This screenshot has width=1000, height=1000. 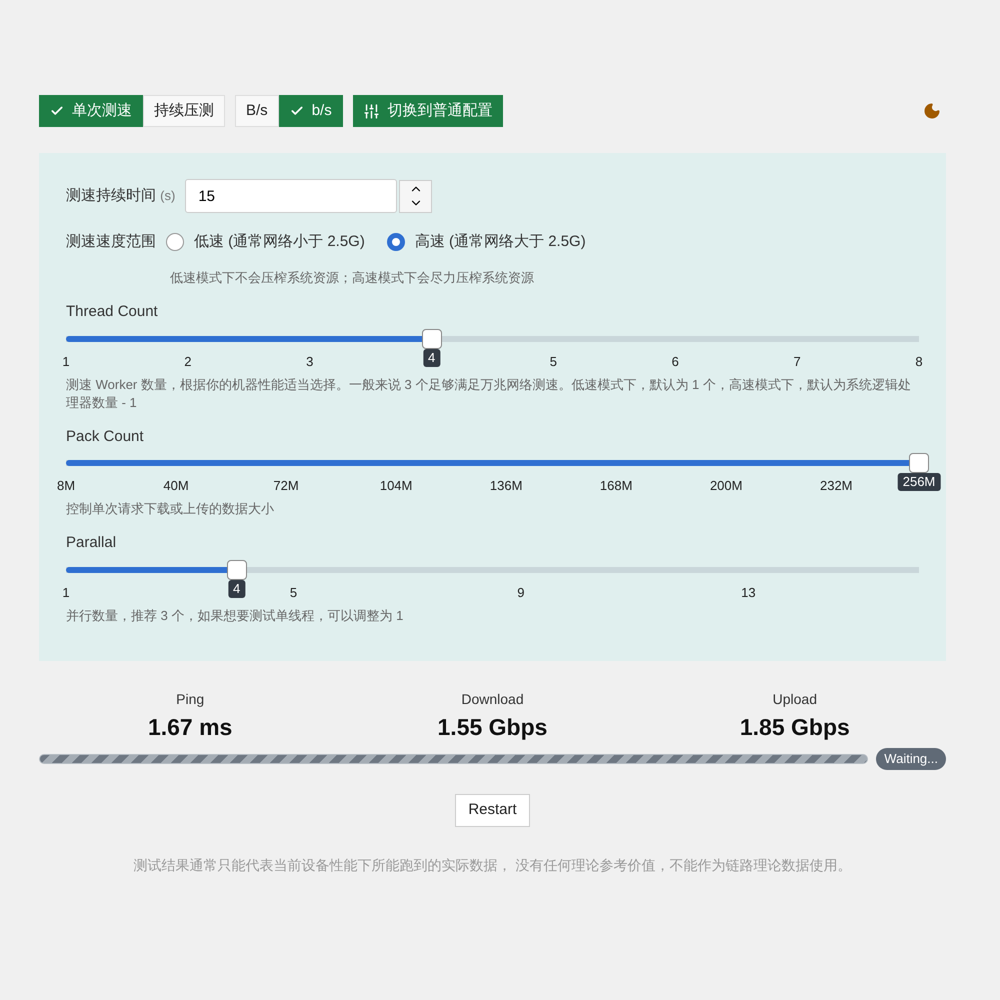 I want to click on slider-label: Parallal, so click(x=92, y=543).